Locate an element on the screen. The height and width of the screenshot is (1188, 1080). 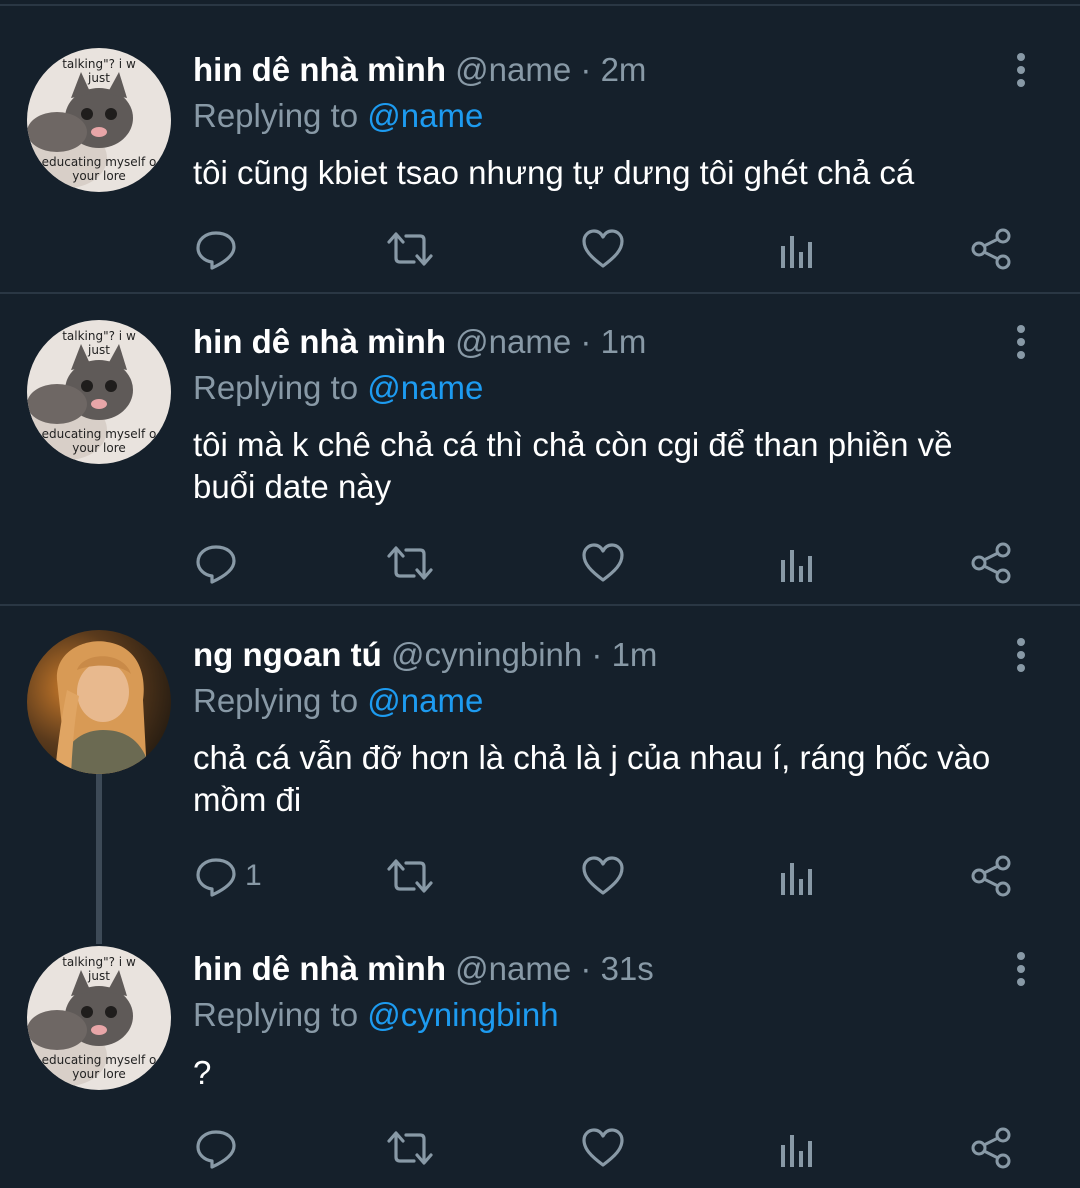
mention-link: @cyningbinh is located at coordinates (462, 1014).